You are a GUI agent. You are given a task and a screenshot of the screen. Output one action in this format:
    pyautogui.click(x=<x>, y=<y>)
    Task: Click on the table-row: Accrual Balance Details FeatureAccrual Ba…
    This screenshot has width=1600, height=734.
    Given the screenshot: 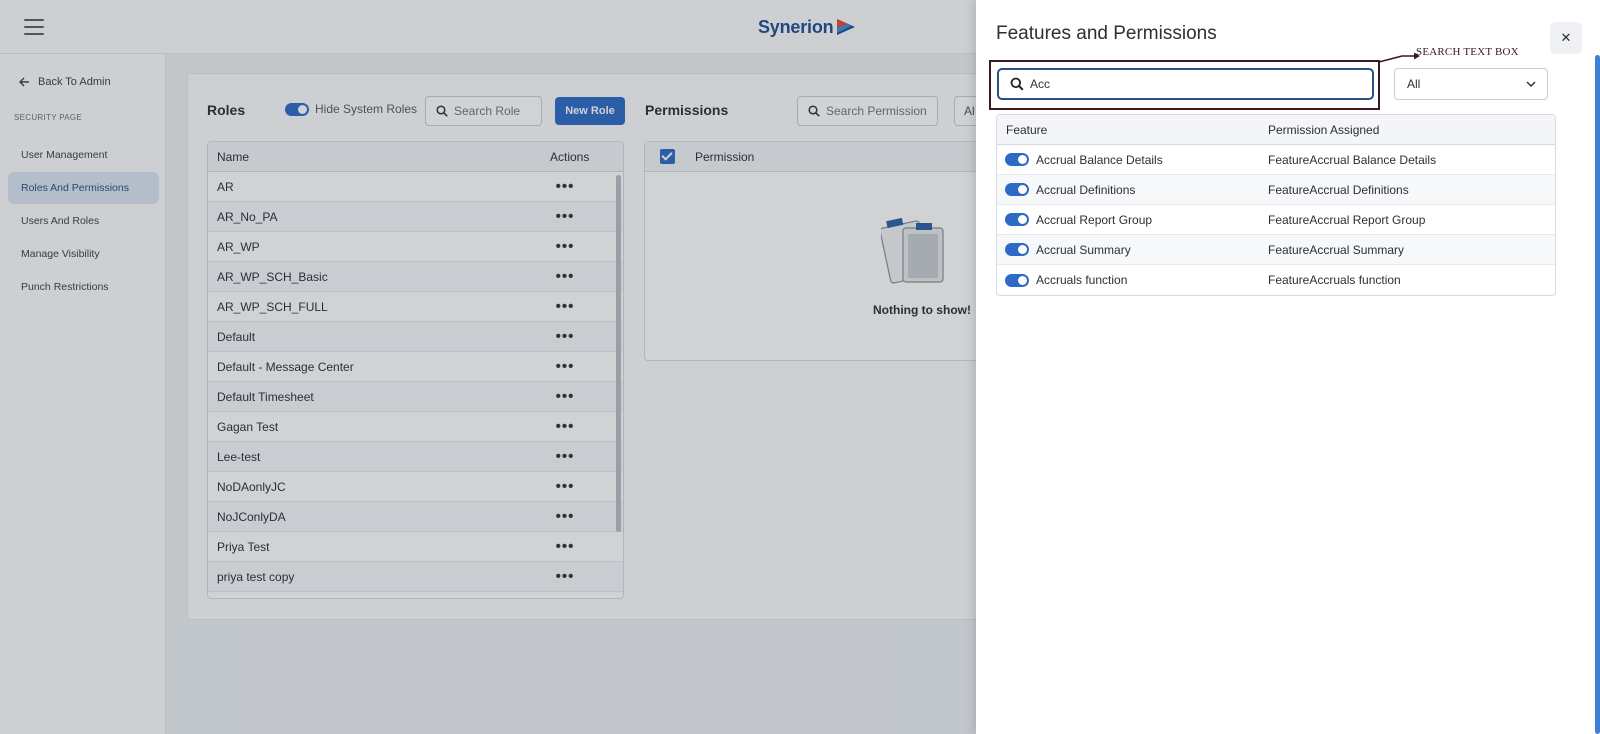 What is the action you would take?
    pyautogui.click(x=1276, y=160)
    